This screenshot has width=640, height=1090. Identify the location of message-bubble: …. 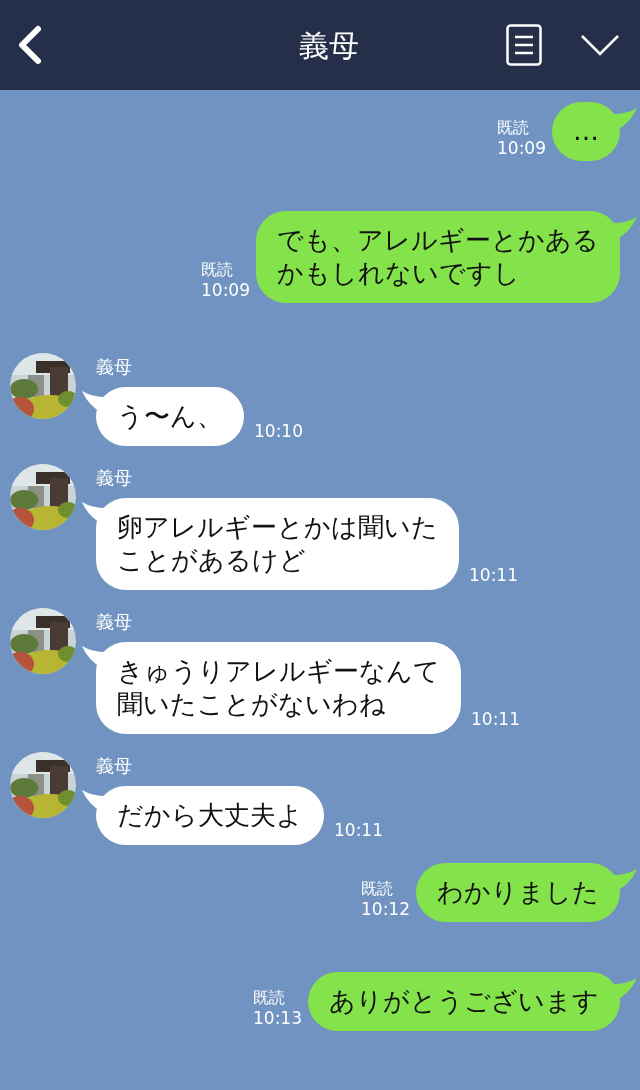
(586, 131).